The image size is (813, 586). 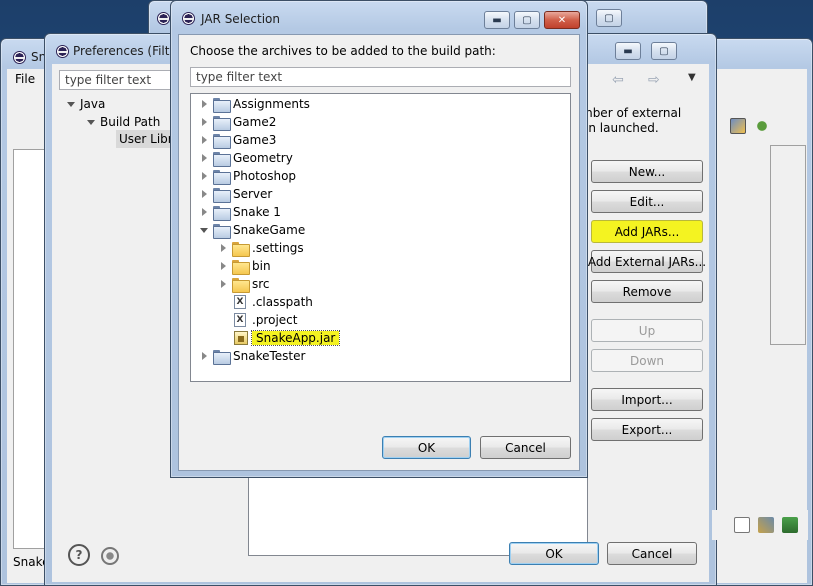 I want to click on bg-maximize-button: ▢, so click(x=609, y=18).